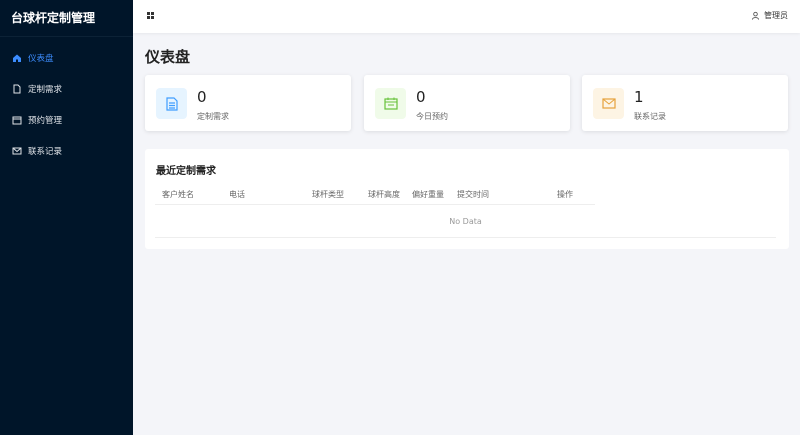  Describe the element at coordinates (428, 194) in the screenshot. I see `column-header: 偏好重量` at that location.